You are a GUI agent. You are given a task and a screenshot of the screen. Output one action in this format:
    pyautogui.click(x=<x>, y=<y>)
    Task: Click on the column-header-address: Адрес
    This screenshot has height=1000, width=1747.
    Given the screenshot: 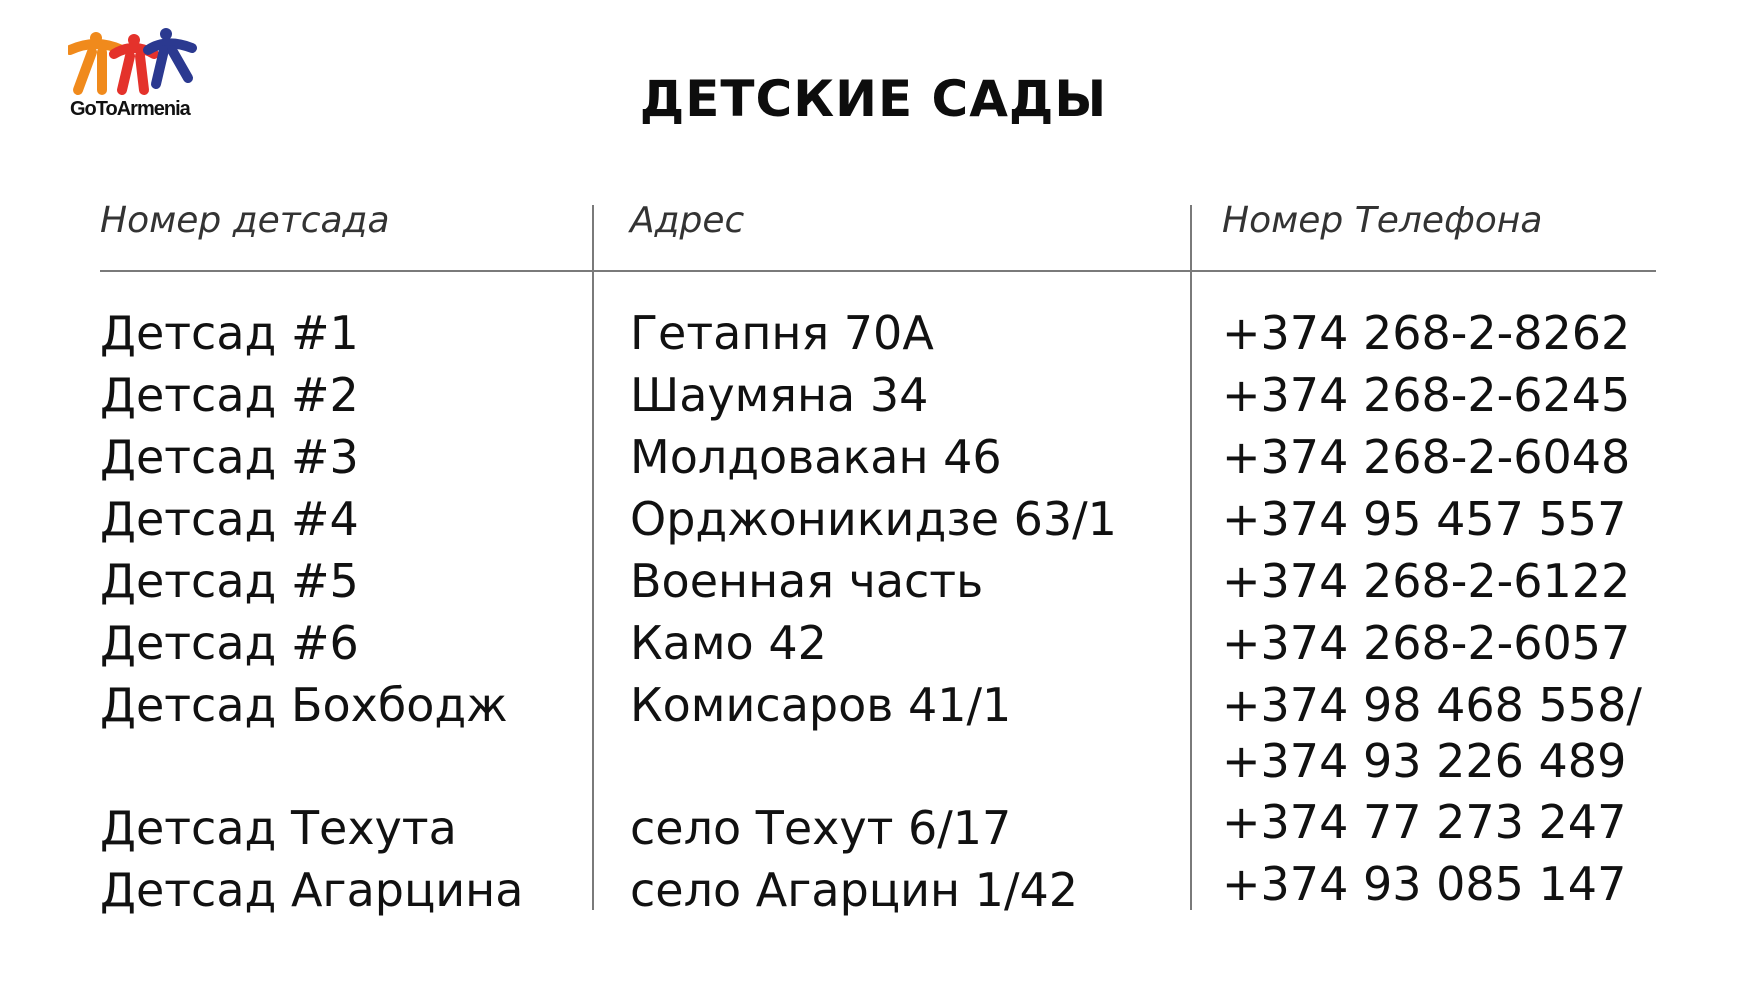 What is the action you would take?
    pyautogui.click(x=687, y=220)
    